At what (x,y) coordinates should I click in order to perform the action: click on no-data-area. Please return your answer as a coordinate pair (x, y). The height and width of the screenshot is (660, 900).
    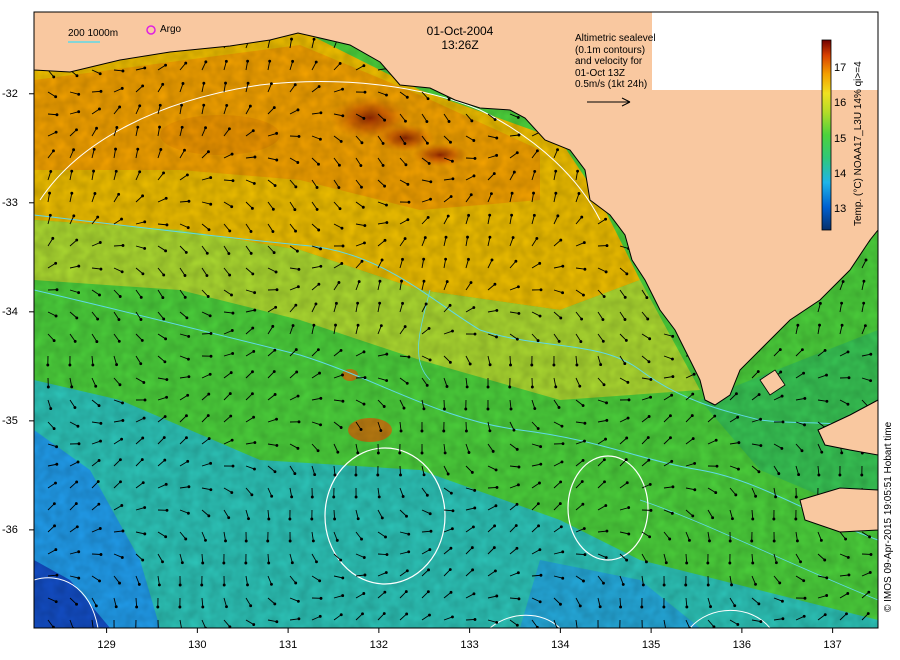
    Looking at the image, I should click on (765, 51).